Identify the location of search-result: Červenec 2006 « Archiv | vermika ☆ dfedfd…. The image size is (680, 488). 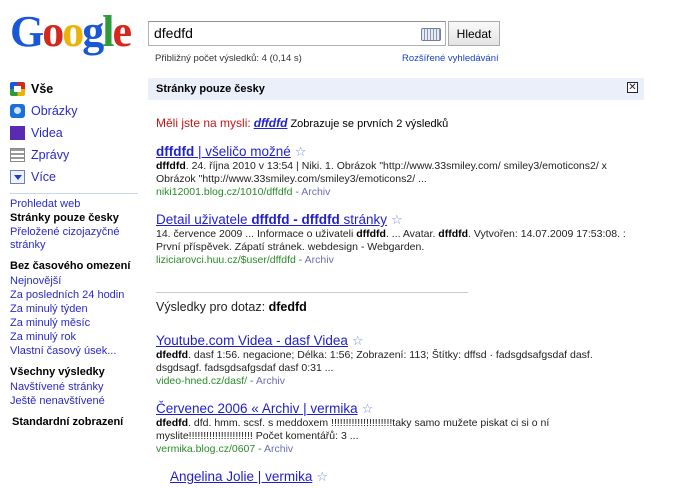
(391, 428).